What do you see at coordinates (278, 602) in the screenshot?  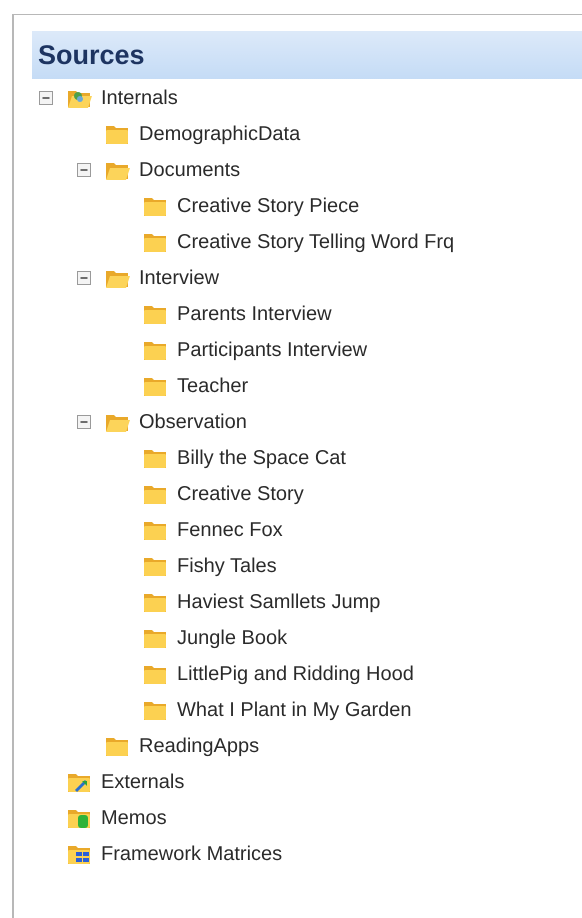 I see `tree-item: Haviest Samllets Jump` at bounding box center [278, 602].